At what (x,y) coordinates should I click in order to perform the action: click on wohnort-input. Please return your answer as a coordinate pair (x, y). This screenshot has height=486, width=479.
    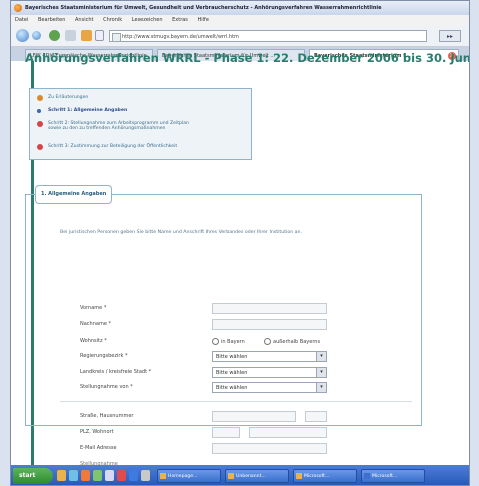
    Looking at the image, I should click on (288, 432).